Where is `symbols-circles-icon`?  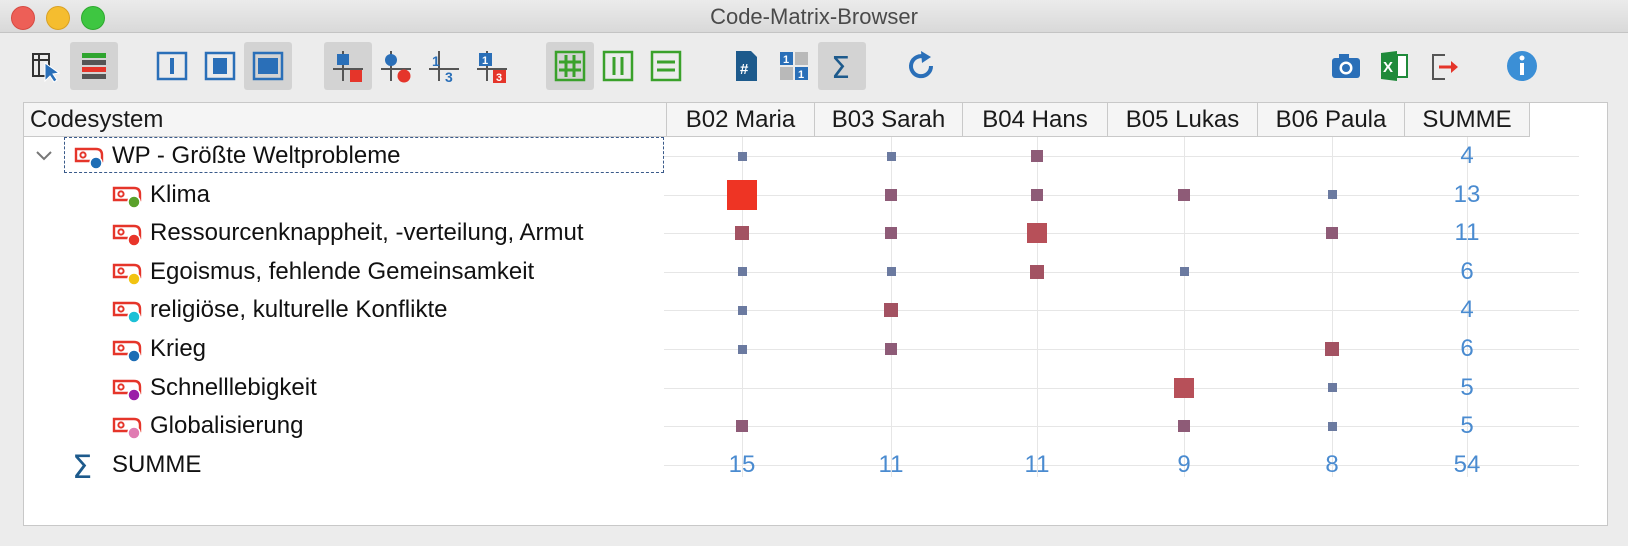
symbols-circles-icon is located at coordinates (396, 66).